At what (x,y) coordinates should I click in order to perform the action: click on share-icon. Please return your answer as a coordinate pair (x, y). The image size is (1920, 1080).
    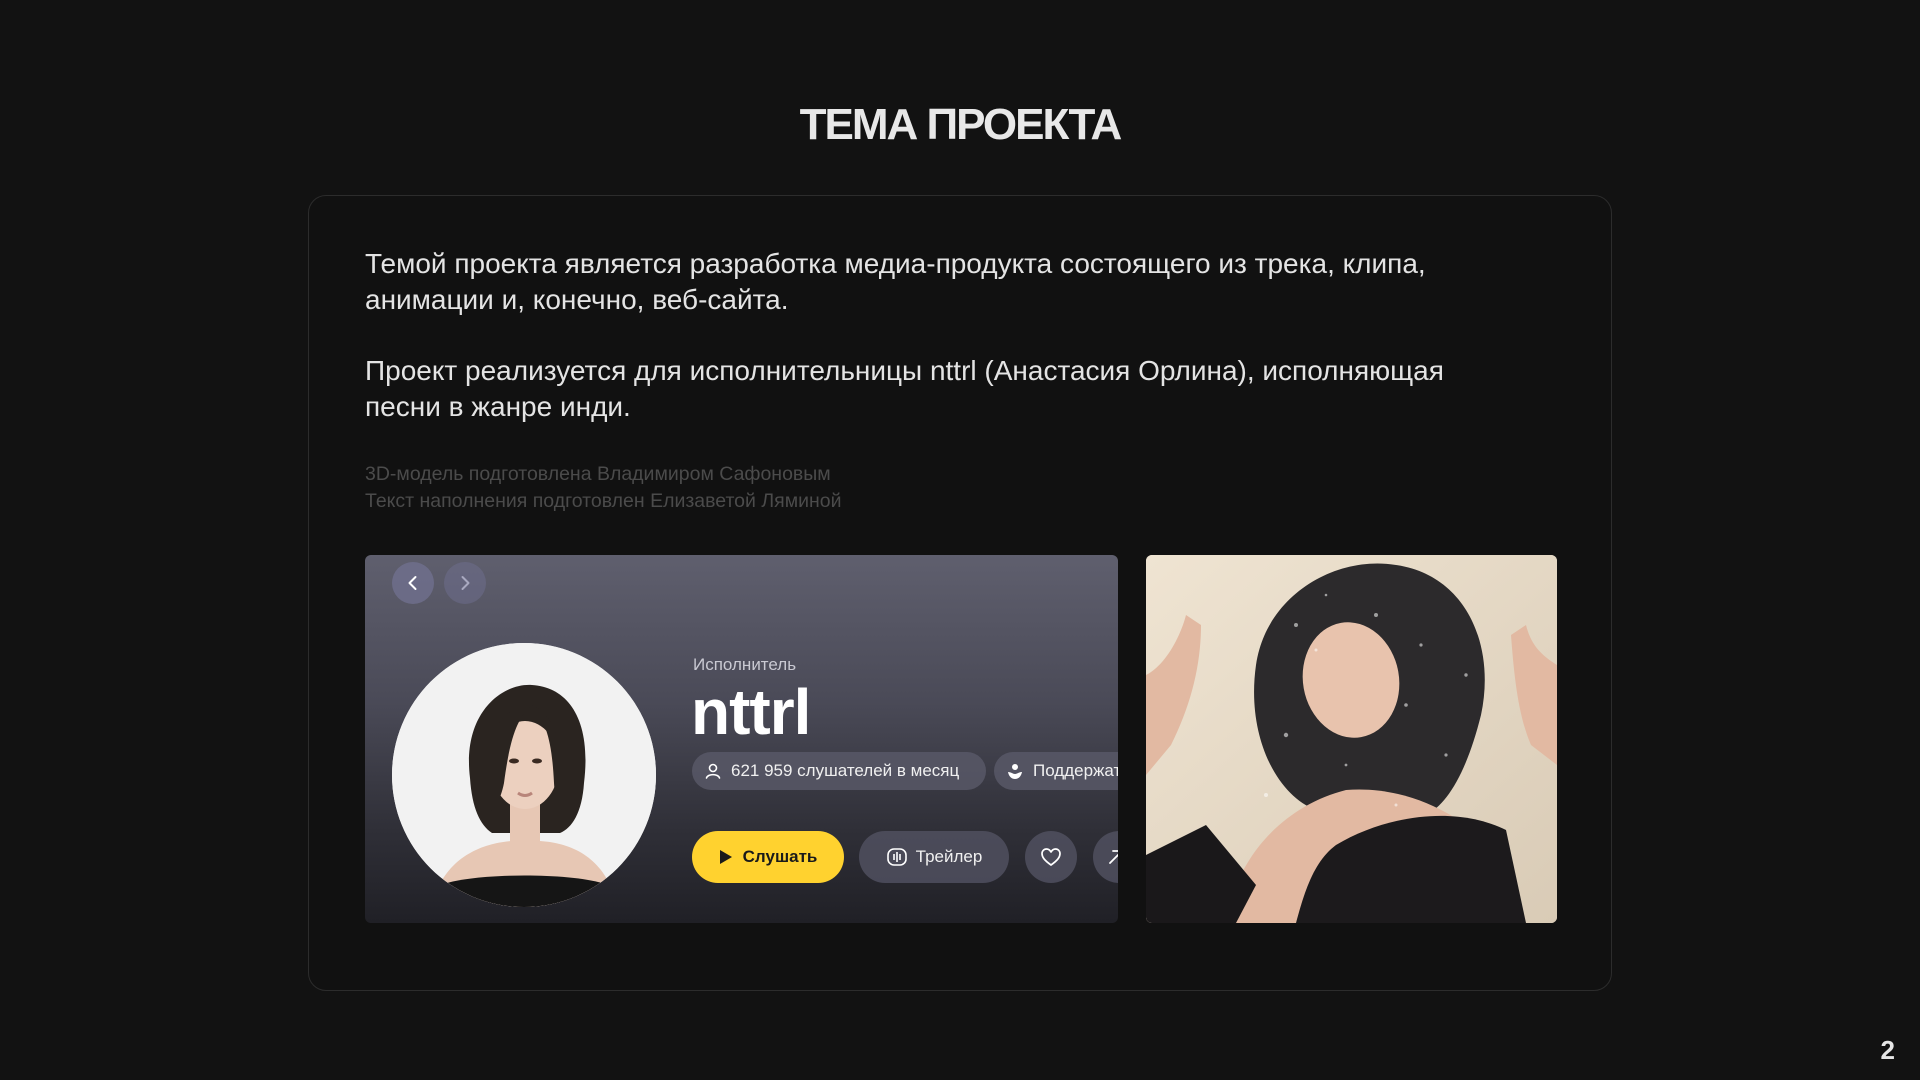
    Looking at the image, I should click on (1113, 857).